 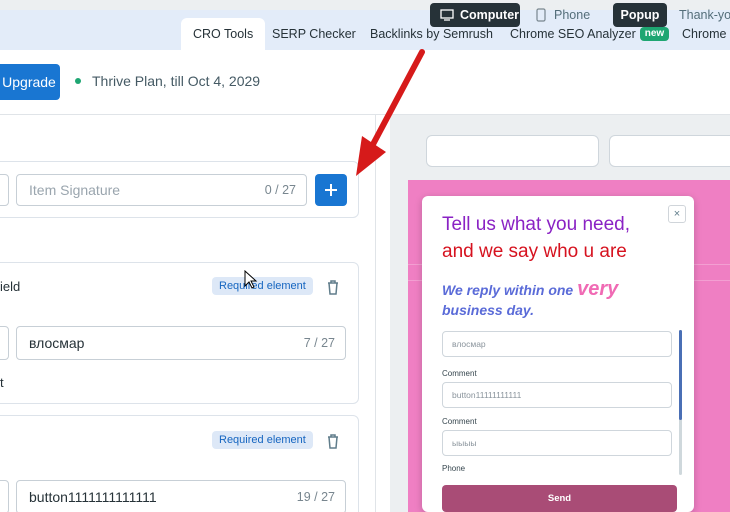 What do you see at coordinates (181, 343) in the screenshot?
I see `element-label-input: влосмар 7 / 27` at bounding box center [181, 343].